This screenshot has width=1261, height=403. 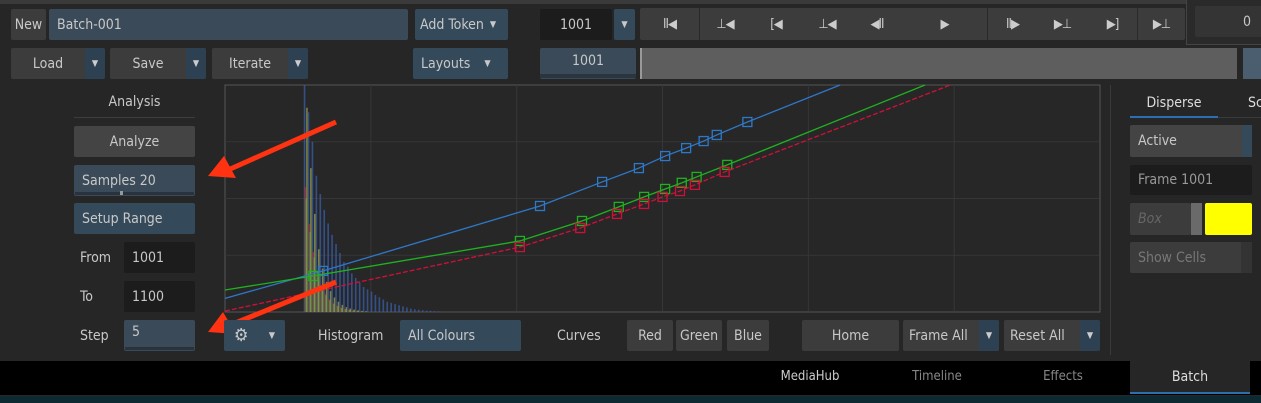 What do you see at coordinates (228, 24) in the screenshot?
I see `batch-name-input: Batch-001` at bounding box center [228, 24].